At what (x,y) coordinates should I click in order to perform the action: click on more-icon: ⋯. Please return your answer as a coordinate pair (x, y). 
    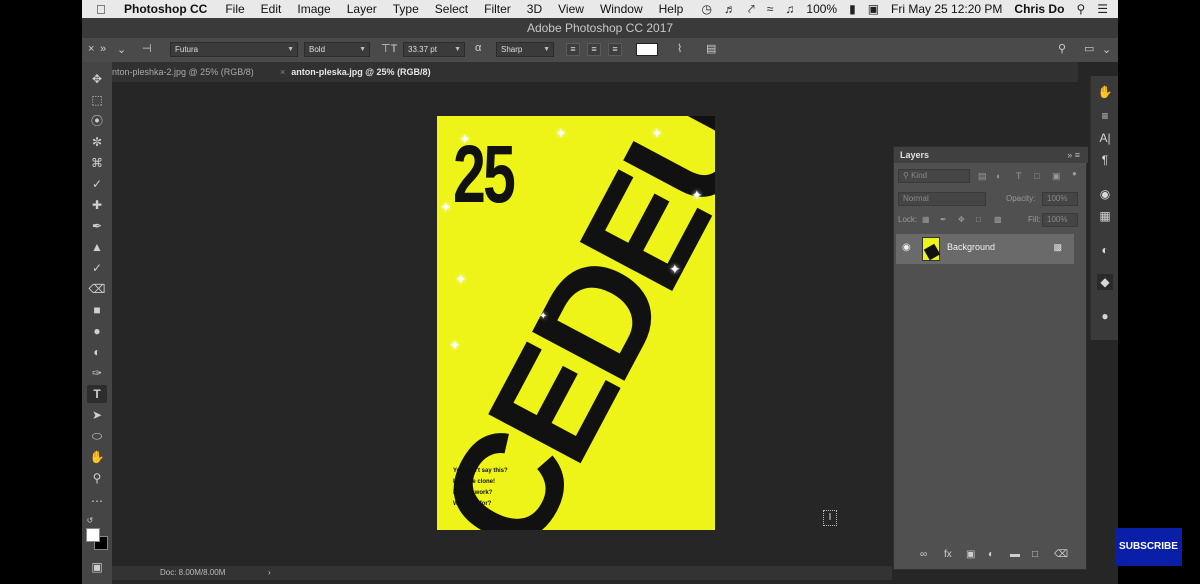
    Looking at the image, I should click on (97, 501).